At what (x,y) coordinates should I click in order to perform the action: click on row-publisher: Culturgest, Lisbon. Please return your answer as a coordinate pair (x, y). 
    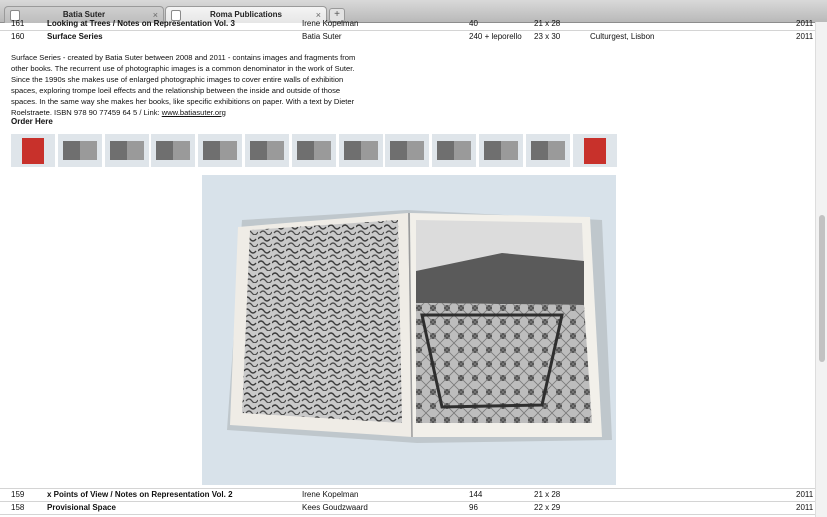
    Looking at the image, I should click on (622, 36).